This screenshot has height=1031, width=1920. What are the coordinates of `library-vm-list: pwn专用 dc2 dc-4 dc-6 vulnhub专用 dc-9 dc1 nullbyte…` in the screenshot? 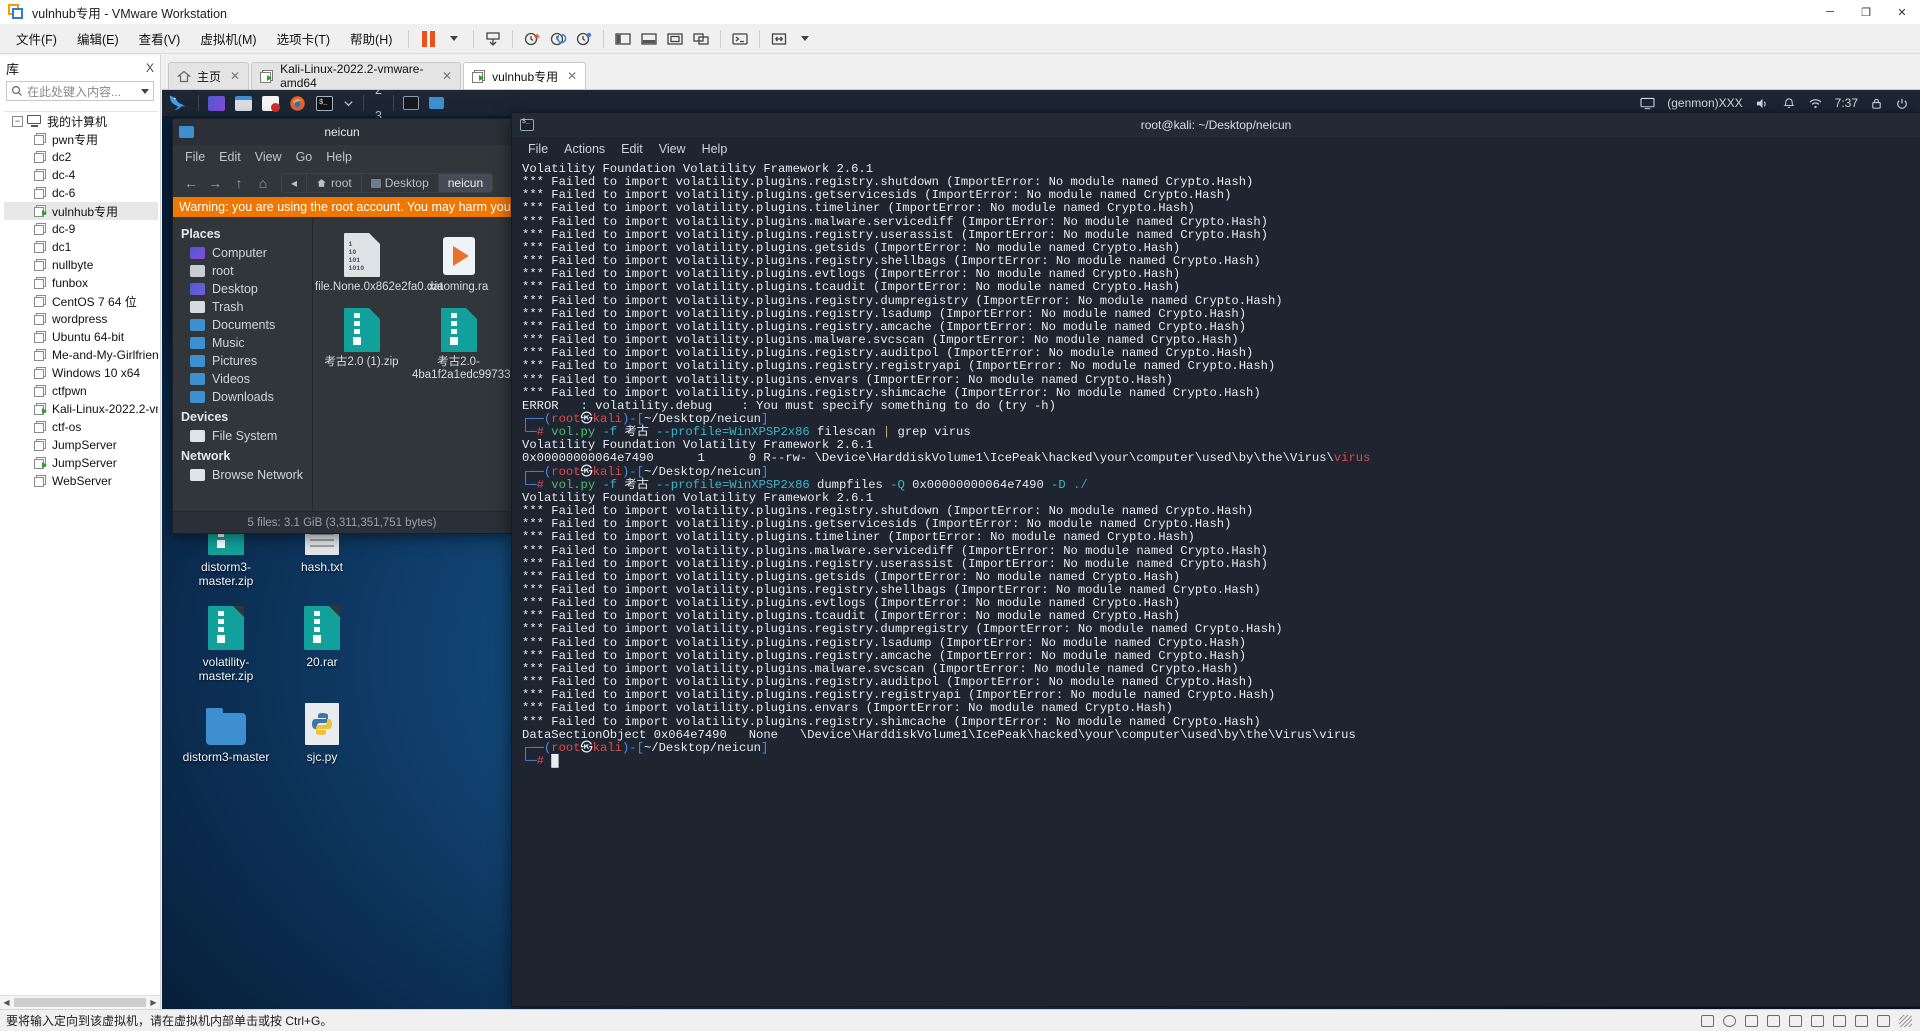 It's located at (81, 310).